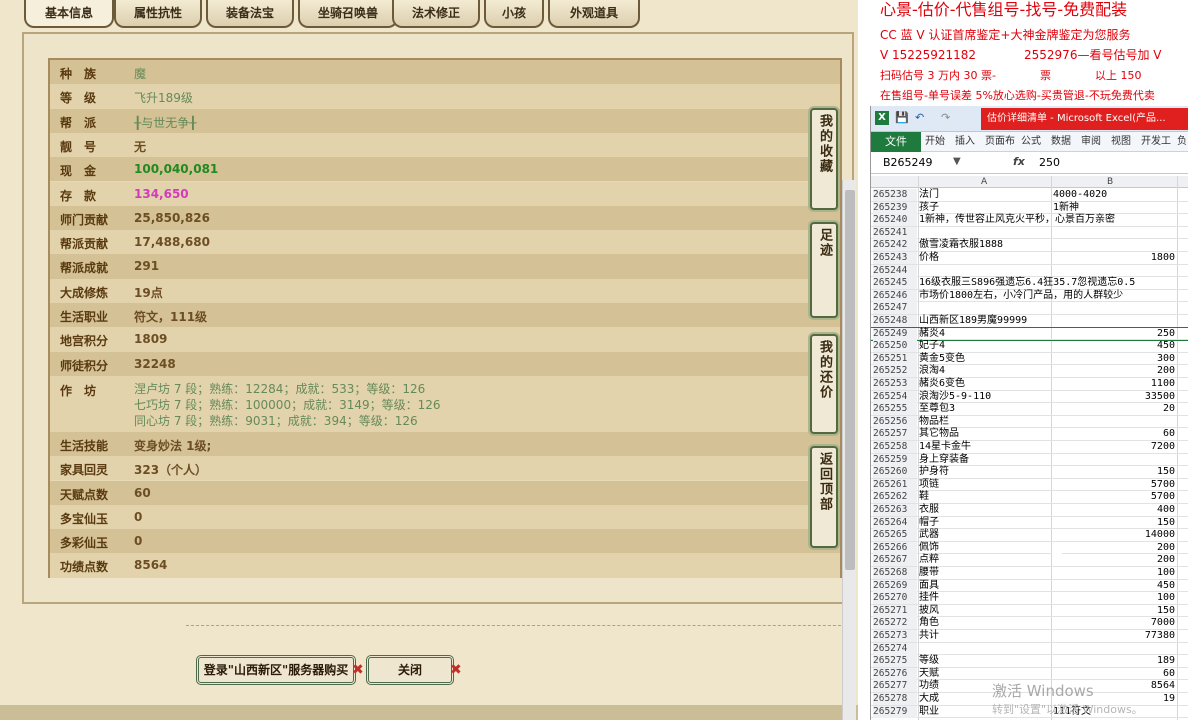  What do you see at coordinates (1061, 142) in the screenshot?
I see `ribbon-tab-4: 数据` at bounding box center [1061, 142].